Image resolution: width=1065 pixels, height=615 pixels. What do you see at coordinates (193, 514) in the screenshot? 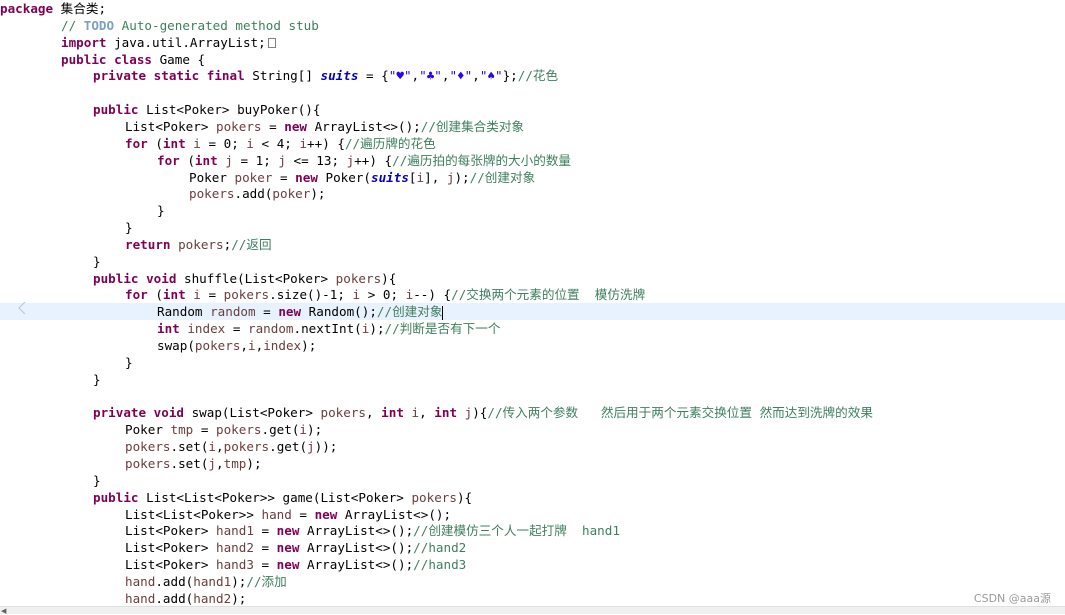
I see `code-token: List<List<Poker>>` at bounding box center [193, 514].